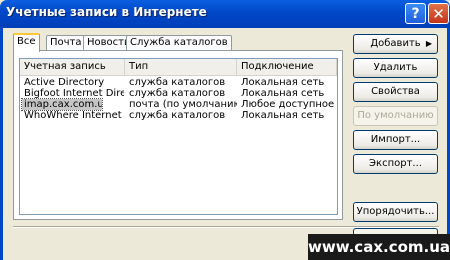 The height and width of the screenshot is (260, 450). What do you see at coordinates (183, 104) in the screenshot?
I see `account-type: почта (по умолчанию)` at bounding box center [183, 104].